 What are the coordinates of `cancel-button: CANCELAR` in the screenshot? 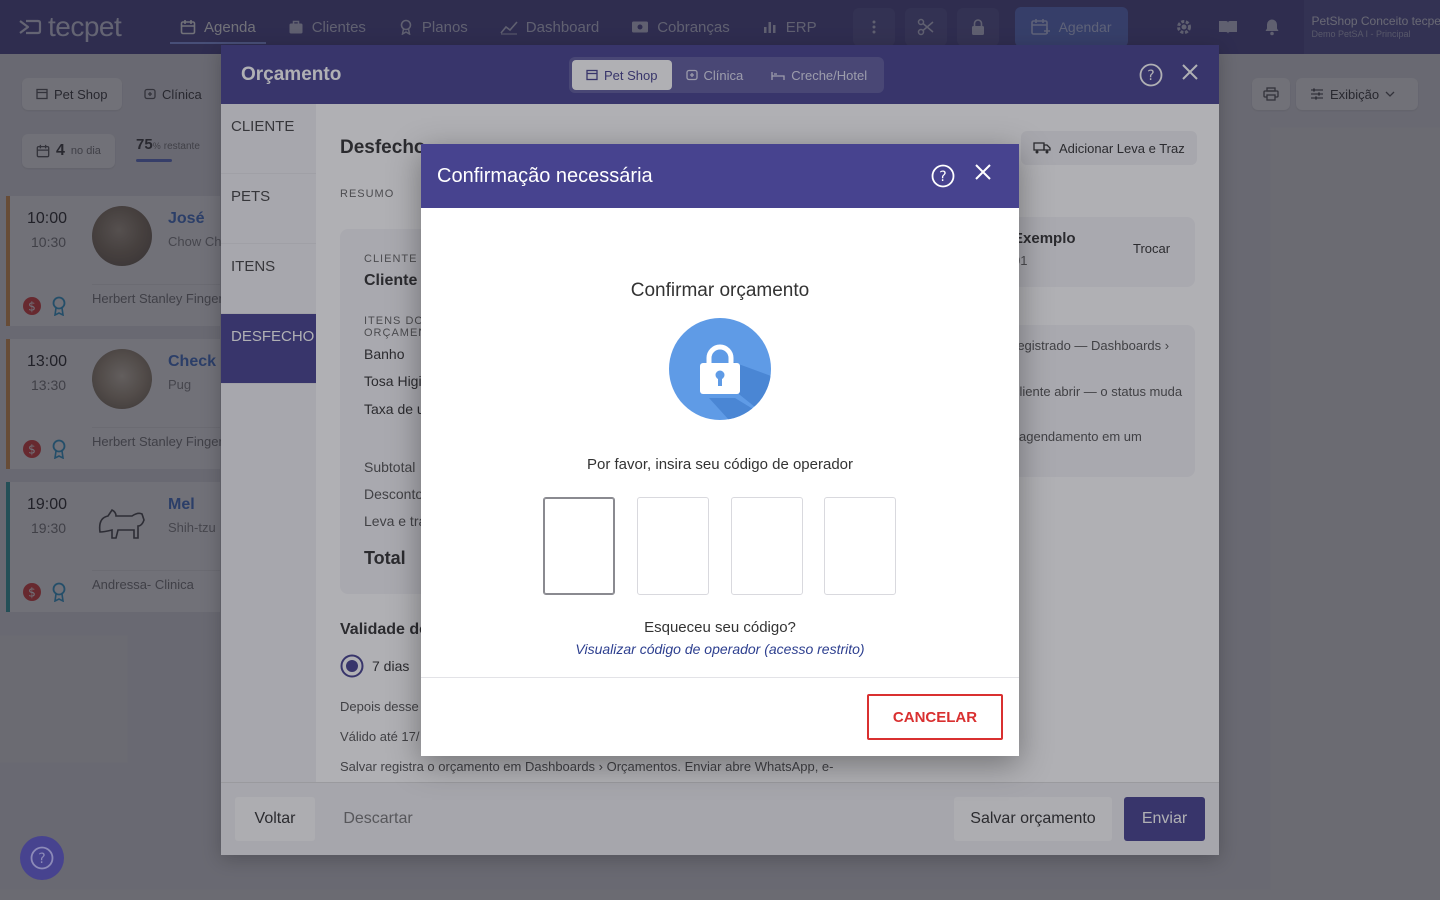 It's located at (935, 717).